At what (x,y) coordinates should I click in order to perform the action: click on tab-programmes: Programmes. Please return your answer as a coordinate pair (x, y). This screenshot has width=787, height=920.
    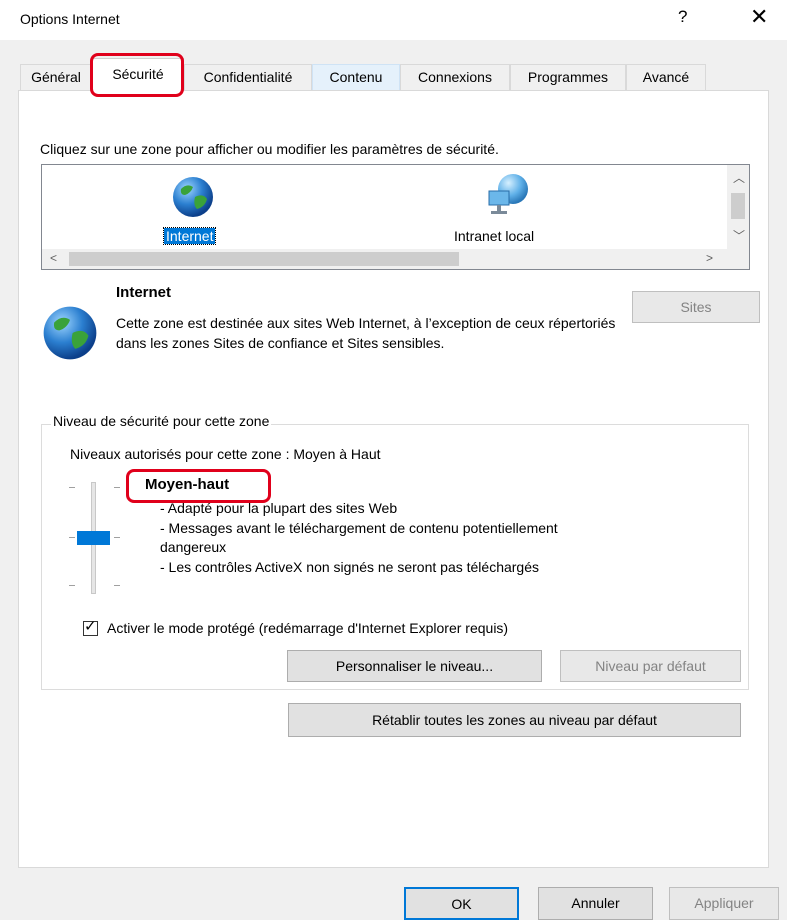
    Looking at the image, I should click on (568, 77).